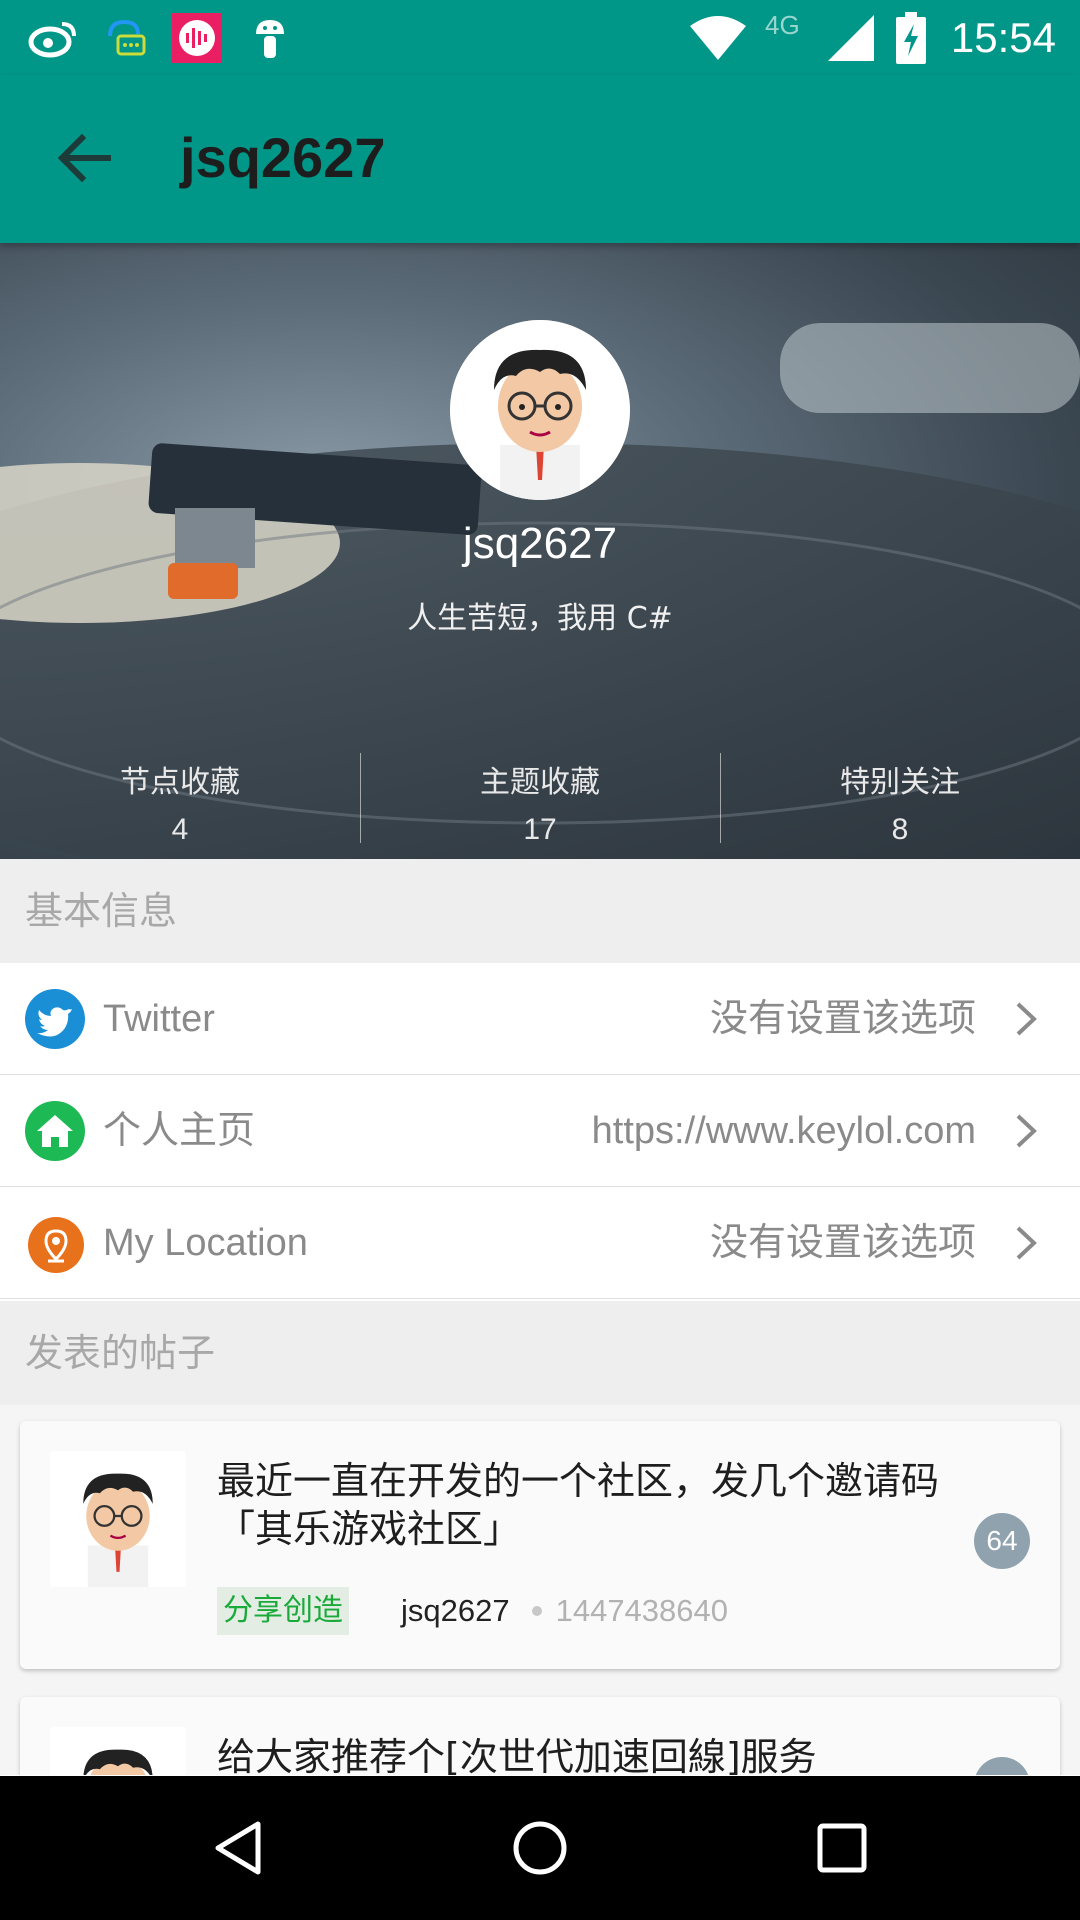 Image resolution: width=1080 pixels, height=1920 pixels. I want to click on home-icon, so click(55, 1131).